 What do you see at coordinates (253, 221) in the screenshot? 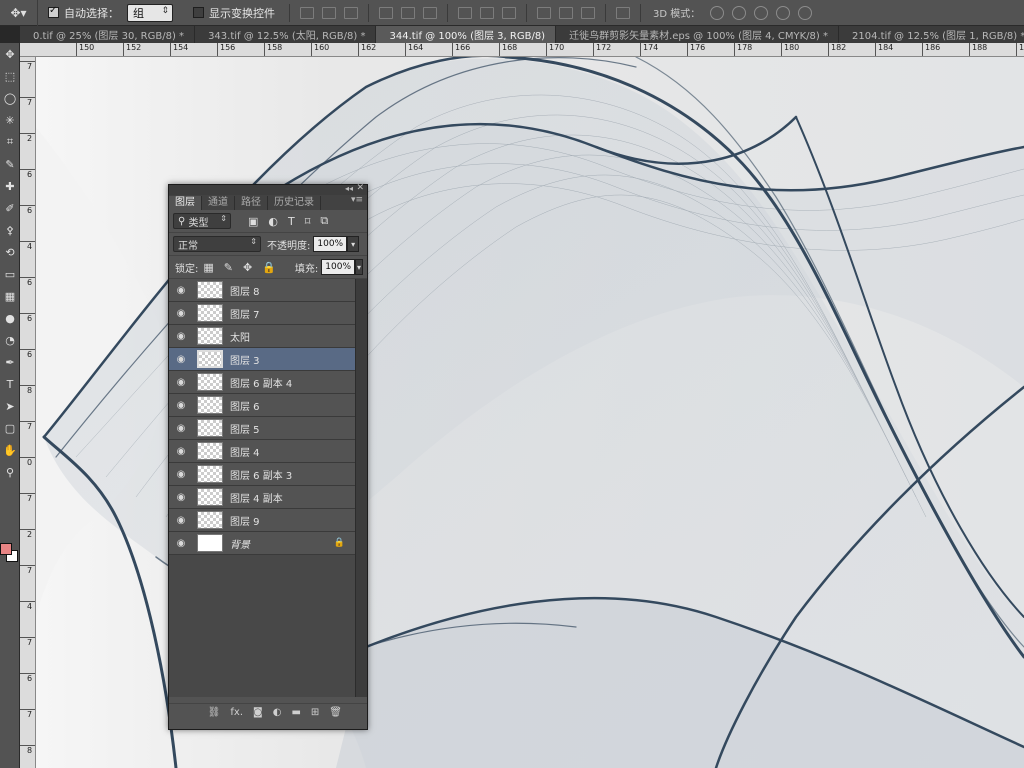
I see `filter-pixel-icon: ▣` at bounding box center [253, 221].